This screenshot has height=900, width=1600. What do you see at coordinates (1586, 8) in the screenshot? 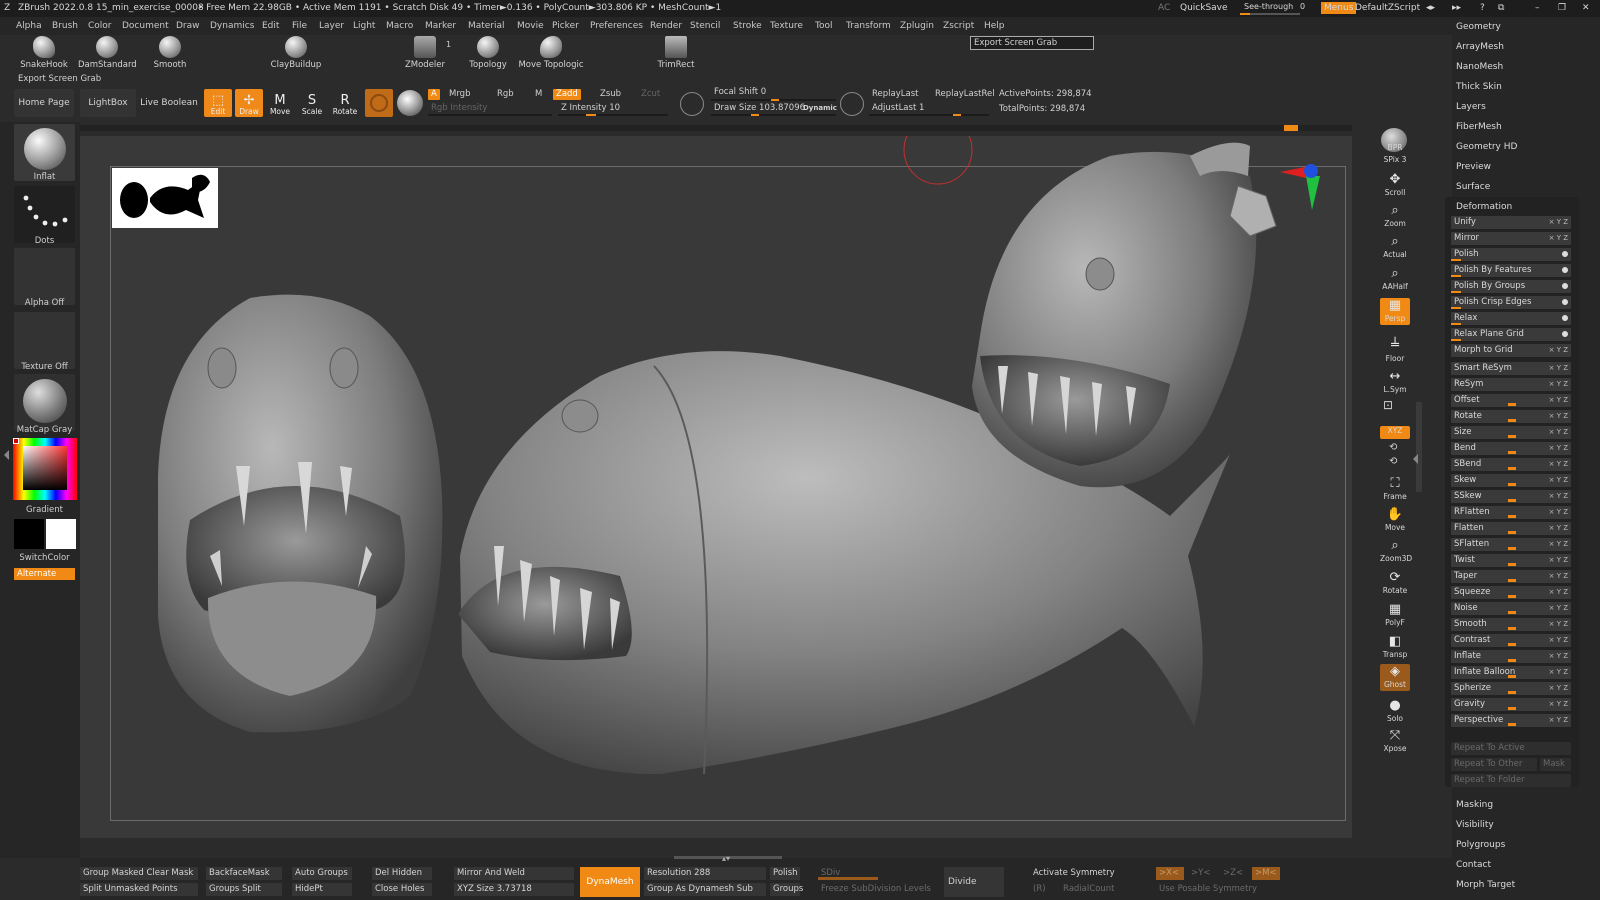
I see `close-icon: ✕` at bounding box center [1586, 8].